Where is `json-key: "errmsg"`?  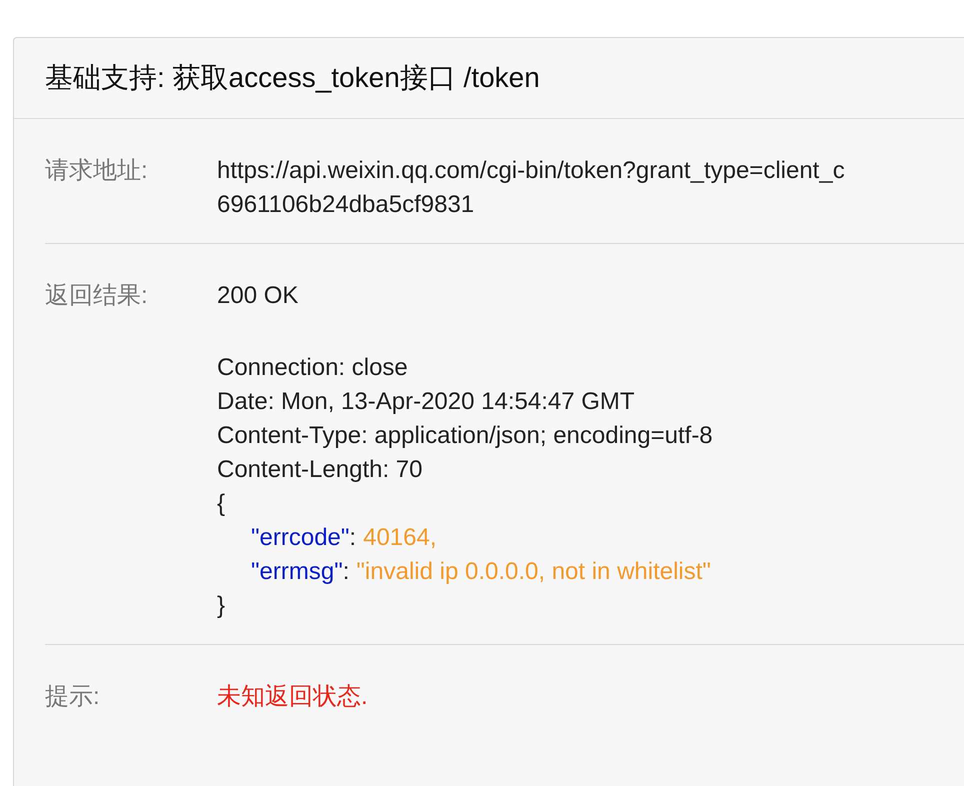
json-key: "errmsg" is located at coordinates (297, 572).